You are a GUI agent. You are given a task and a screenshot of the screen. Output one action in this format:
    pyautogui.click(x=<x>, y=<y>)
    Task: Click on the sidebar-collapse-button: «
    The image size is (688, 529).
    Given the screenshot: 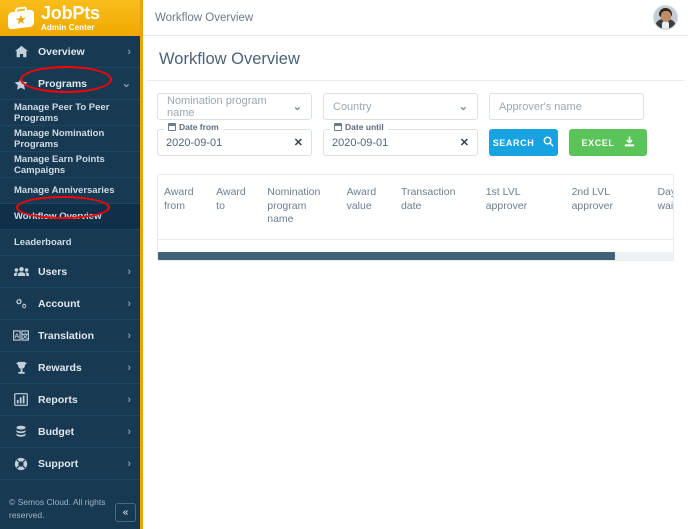 What is the action you would take?
    pyautogui.click(x=125, y=512)
    